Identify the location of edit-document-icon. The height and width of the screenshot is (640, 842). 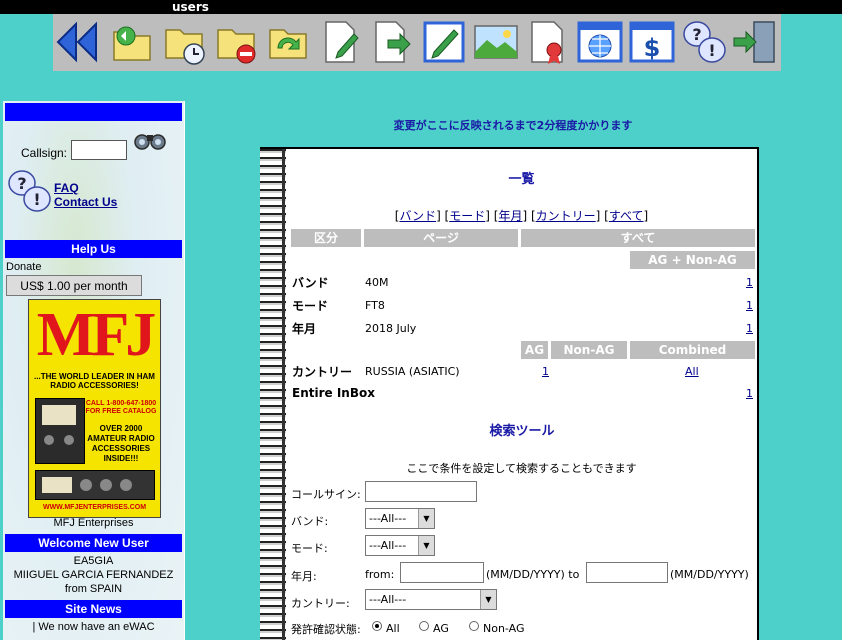
(340, 42).